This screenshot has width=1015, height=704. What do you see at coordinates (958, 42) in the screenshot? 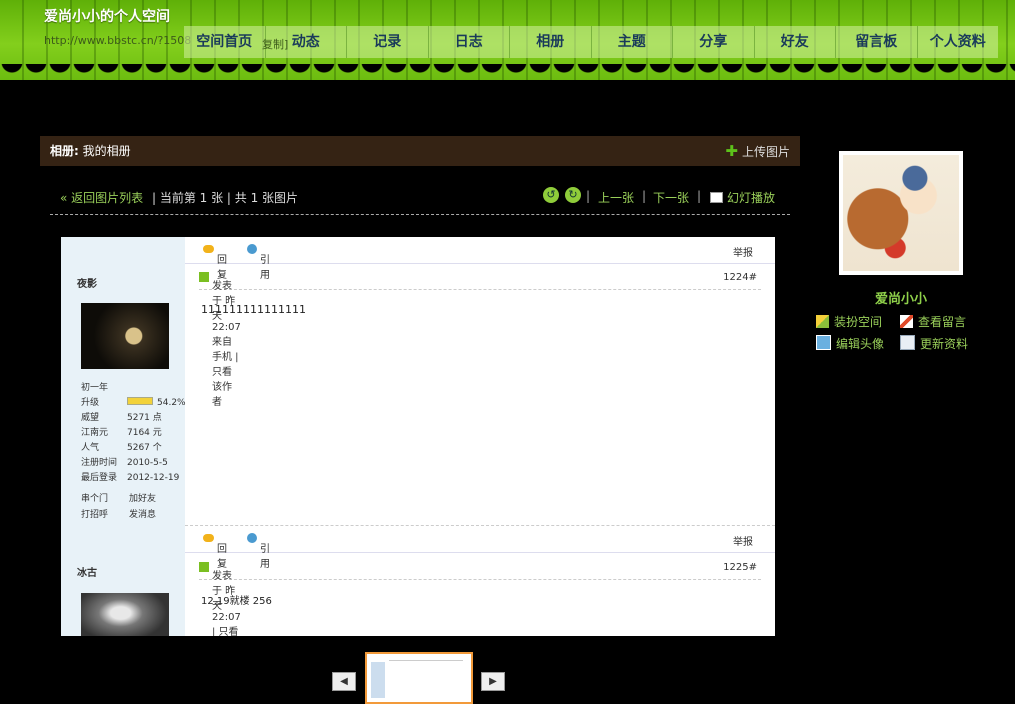
I see `nav-profile: 个人资料` at bounding box center [958, 42].